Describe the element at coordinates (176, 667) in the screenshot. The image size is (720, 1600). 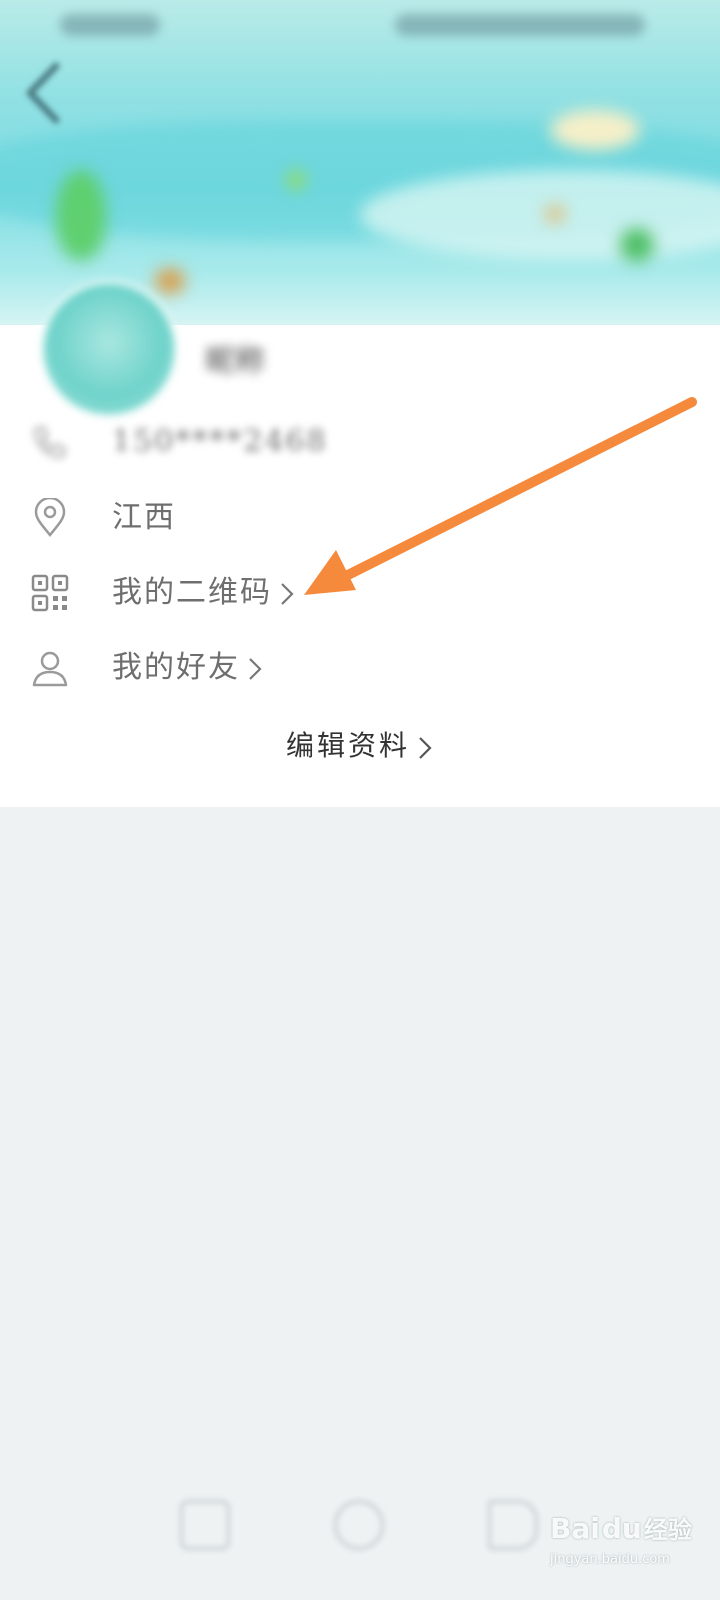
I see `friends-label: 我的好友` at that location.